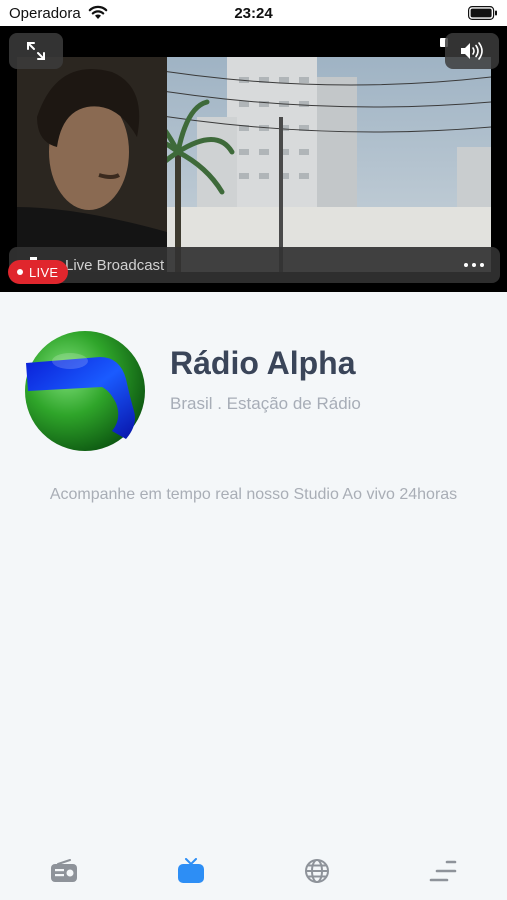  I want to click on menu-icon, so click(443, 871).